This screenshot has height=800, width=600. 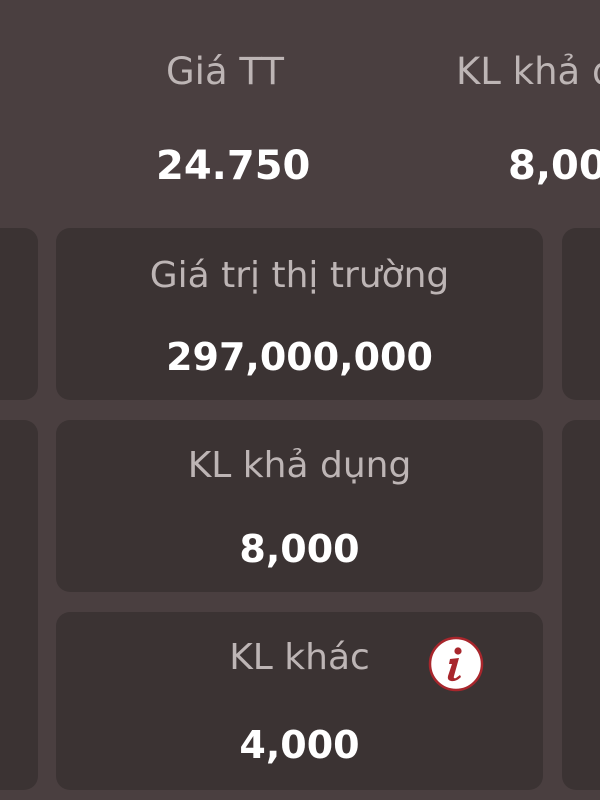 I want to click on available-qty-header-value: 8,000, so click(x=554, y=166).